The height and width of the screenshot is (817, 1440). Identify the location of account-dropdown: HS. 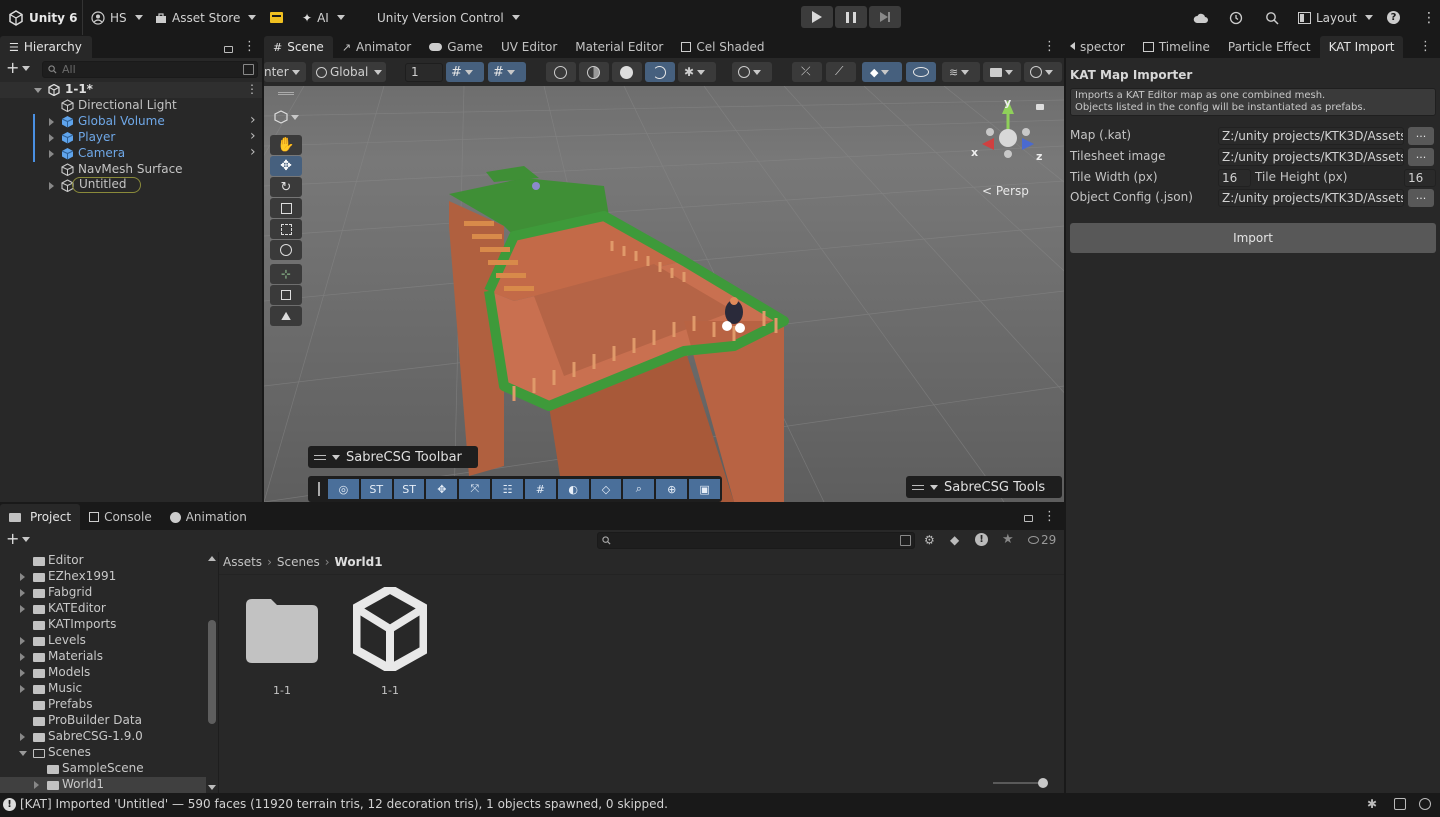
(112, 17).